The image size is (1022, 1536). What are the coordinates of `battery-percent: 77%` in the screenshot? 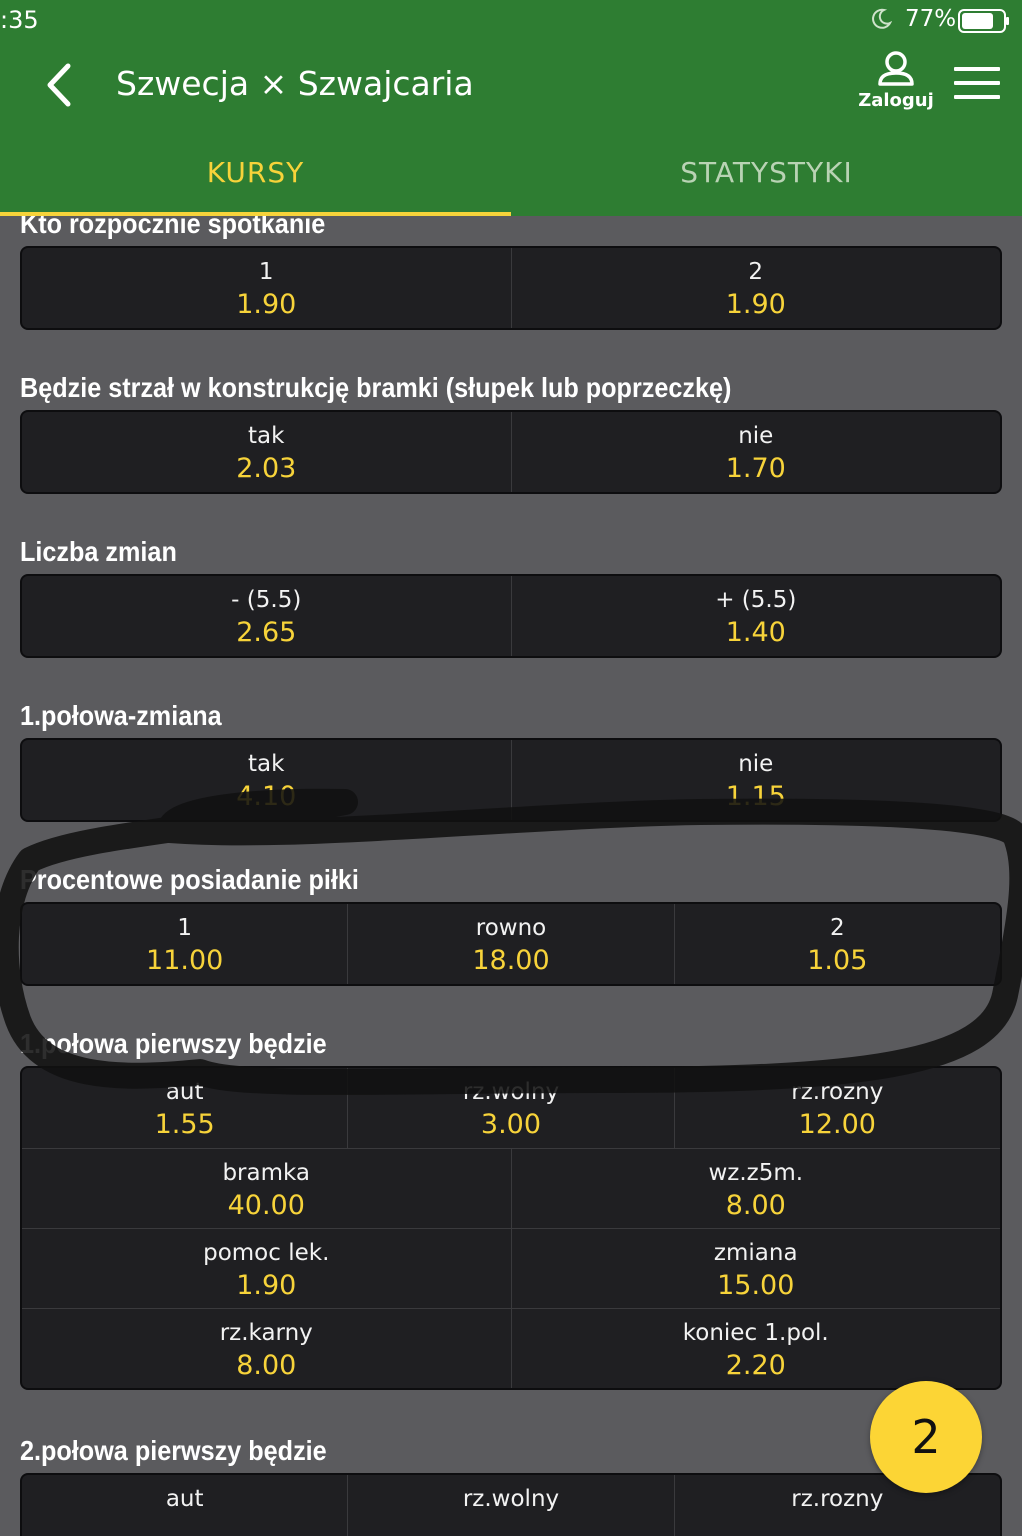 It's located at (931, 19).